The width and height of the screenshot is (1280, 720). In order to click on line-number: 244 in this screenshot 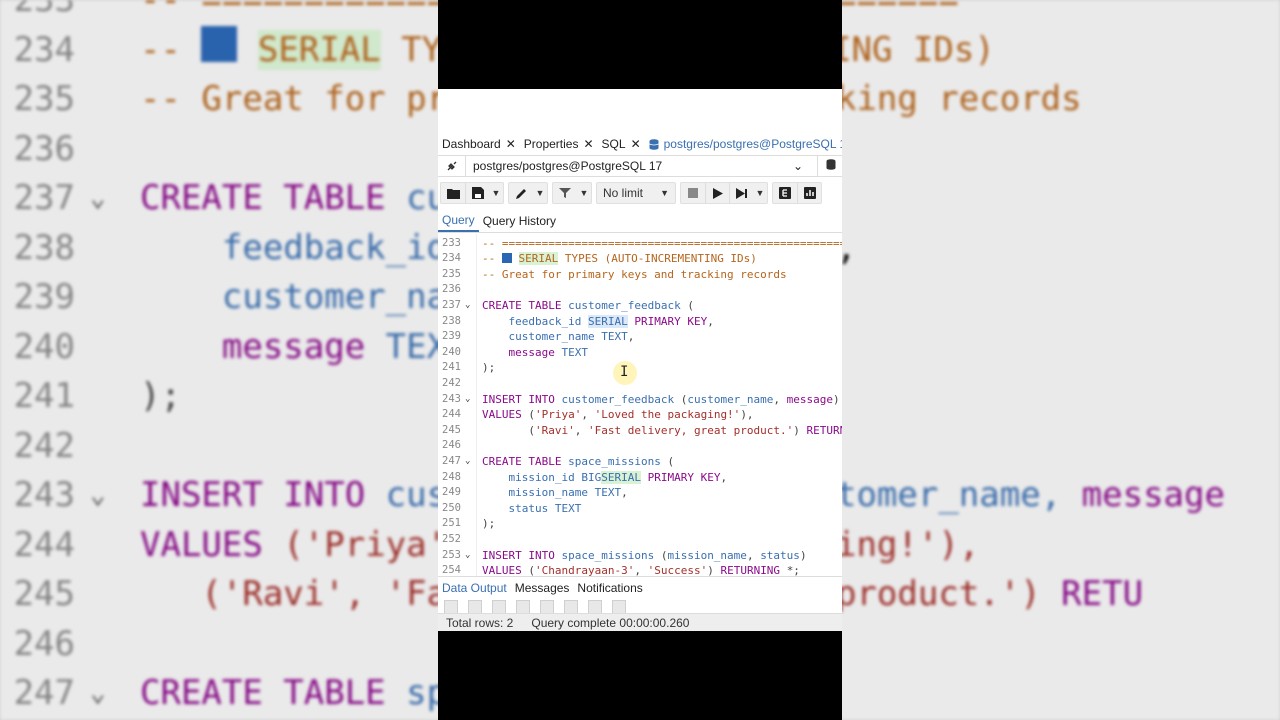, I will do `click(451, 414)`.